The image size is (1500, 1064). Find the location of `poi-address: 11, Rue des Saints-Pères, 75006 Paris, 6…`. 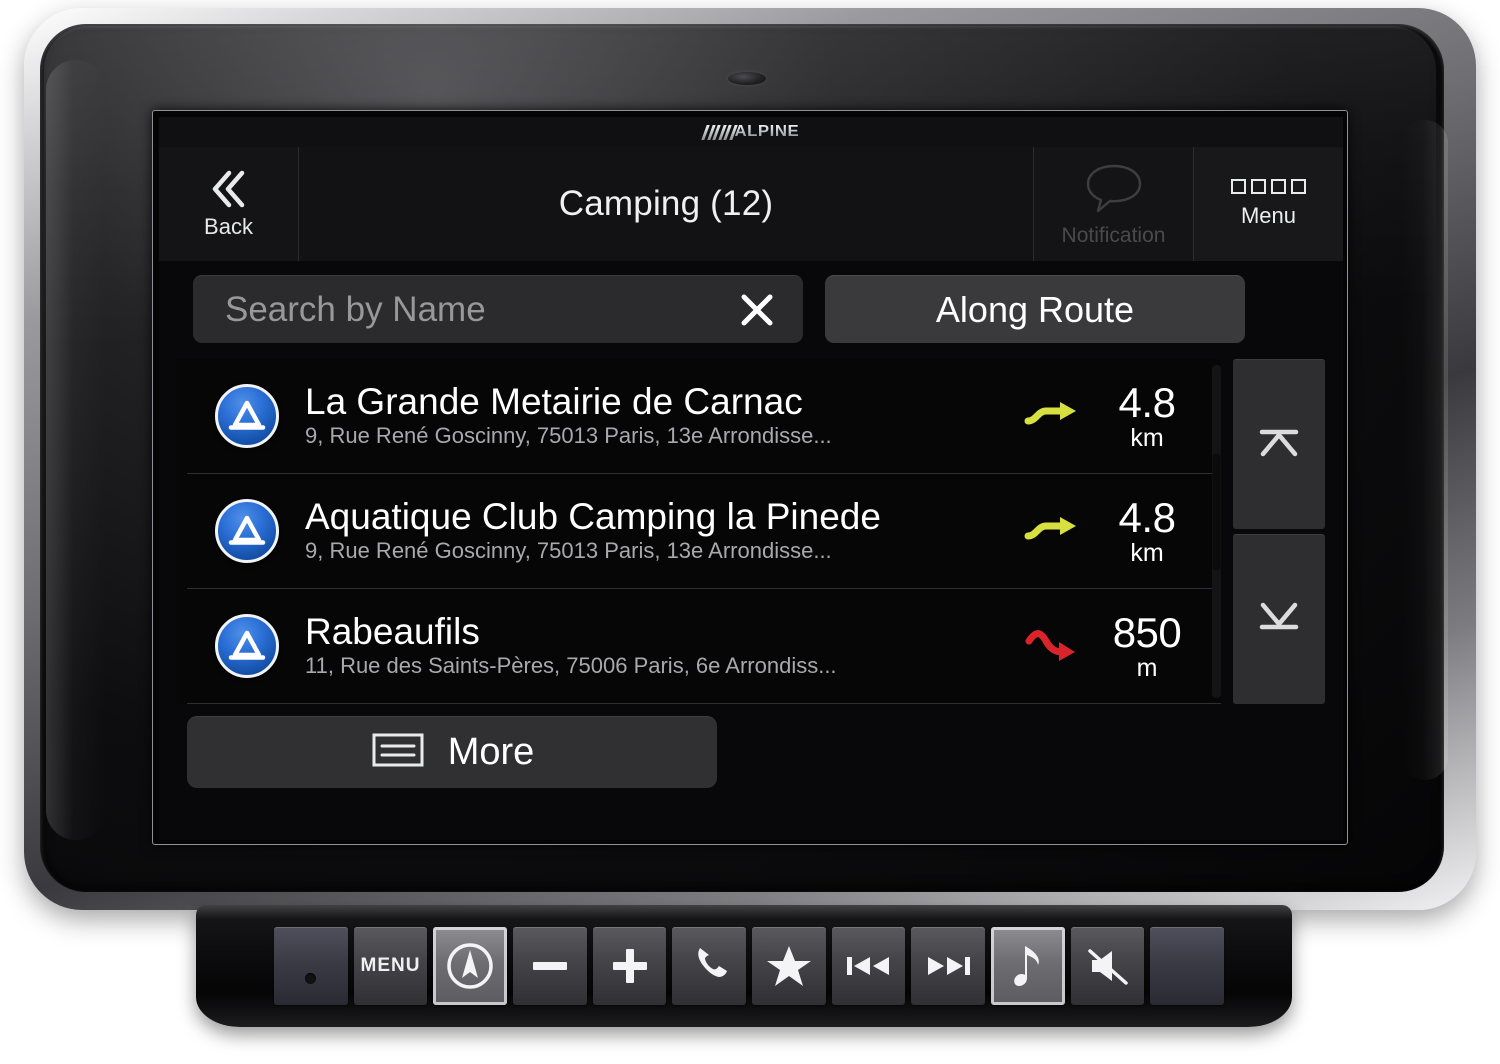

poi-address: 11, Rue des Saints-Pères, 75006 Paris, 6… is located at coordinates (571, 666).